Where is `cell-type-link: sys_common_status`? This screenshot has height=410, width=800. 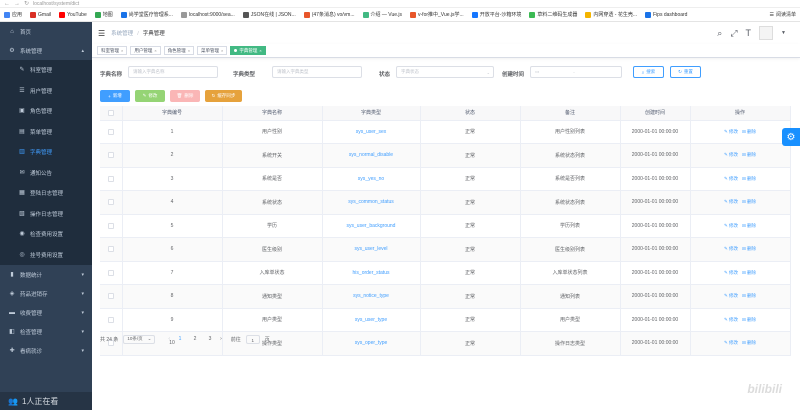 cell-type-link: sys_common_status is located at coordinates (371, 202).